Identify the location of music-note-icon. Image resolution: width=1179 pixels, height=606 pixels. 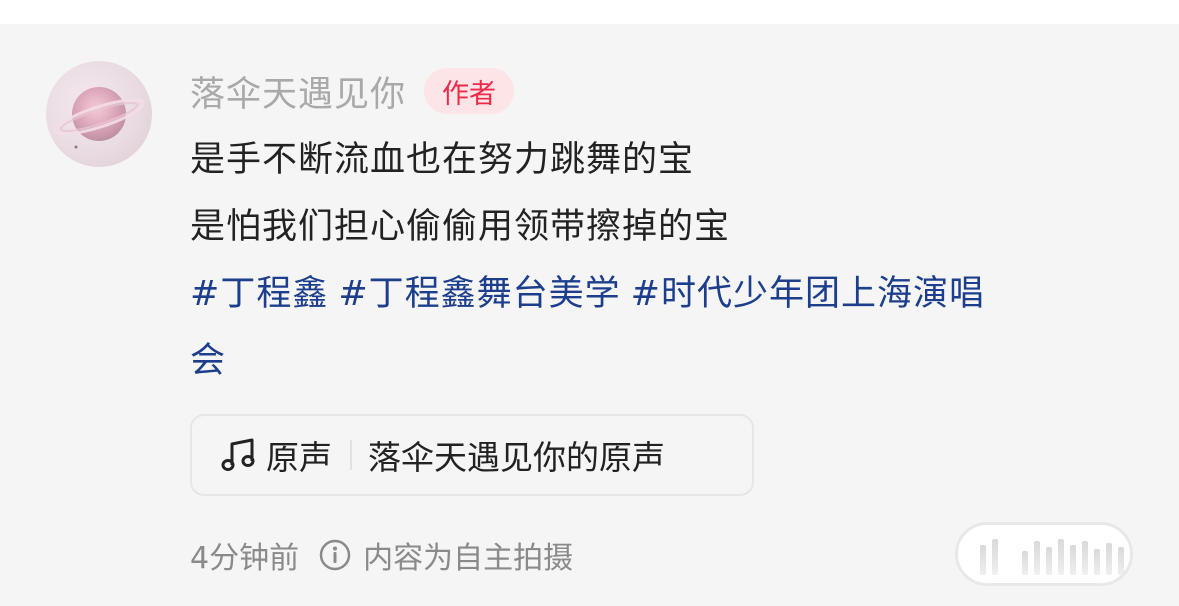
(238, 455).